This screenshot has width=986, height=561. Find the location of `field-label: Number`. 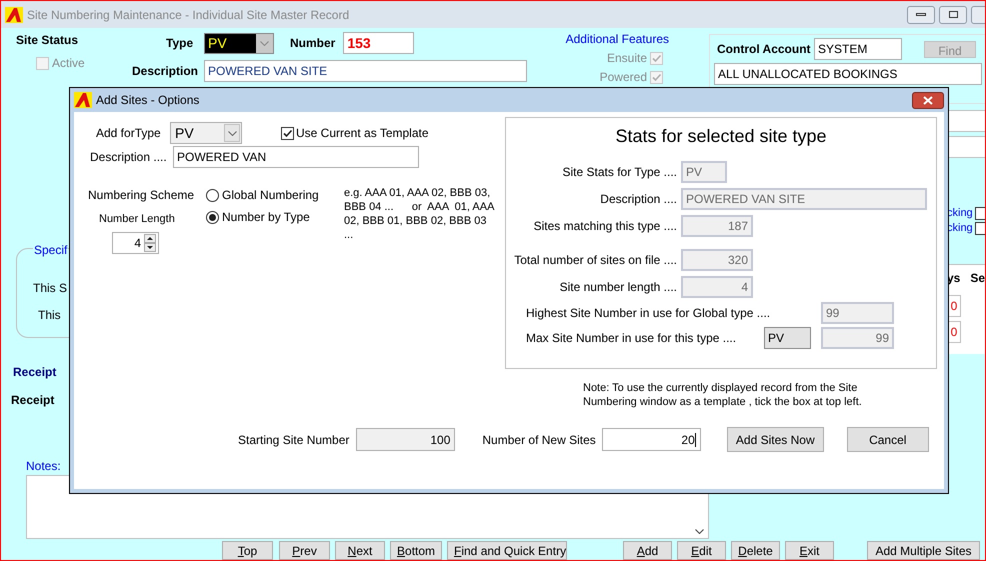

field-label: Number is located at coordinates (313, 43).